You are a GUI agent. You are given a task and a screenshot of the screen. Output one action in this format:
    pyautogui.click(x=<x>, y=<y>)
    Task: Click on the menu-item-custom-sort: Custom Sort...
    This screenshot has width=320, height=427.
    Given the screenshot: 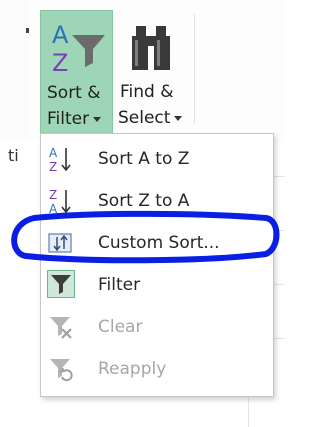 What is the action you would take?
    pyautogui.click(x=157, y=243)
    